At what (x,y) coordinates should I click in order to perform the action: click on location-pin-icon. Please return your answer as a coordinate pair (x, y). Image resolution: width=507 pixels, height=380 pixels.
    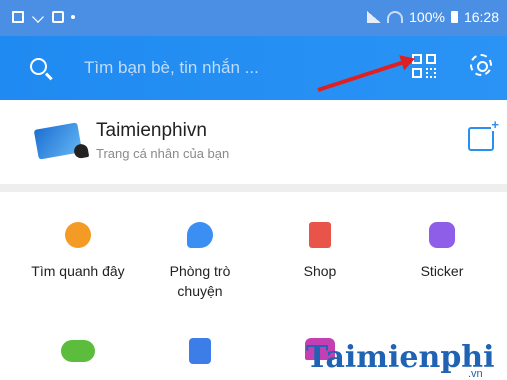
    Looking at the image, I should click on (78, 235).